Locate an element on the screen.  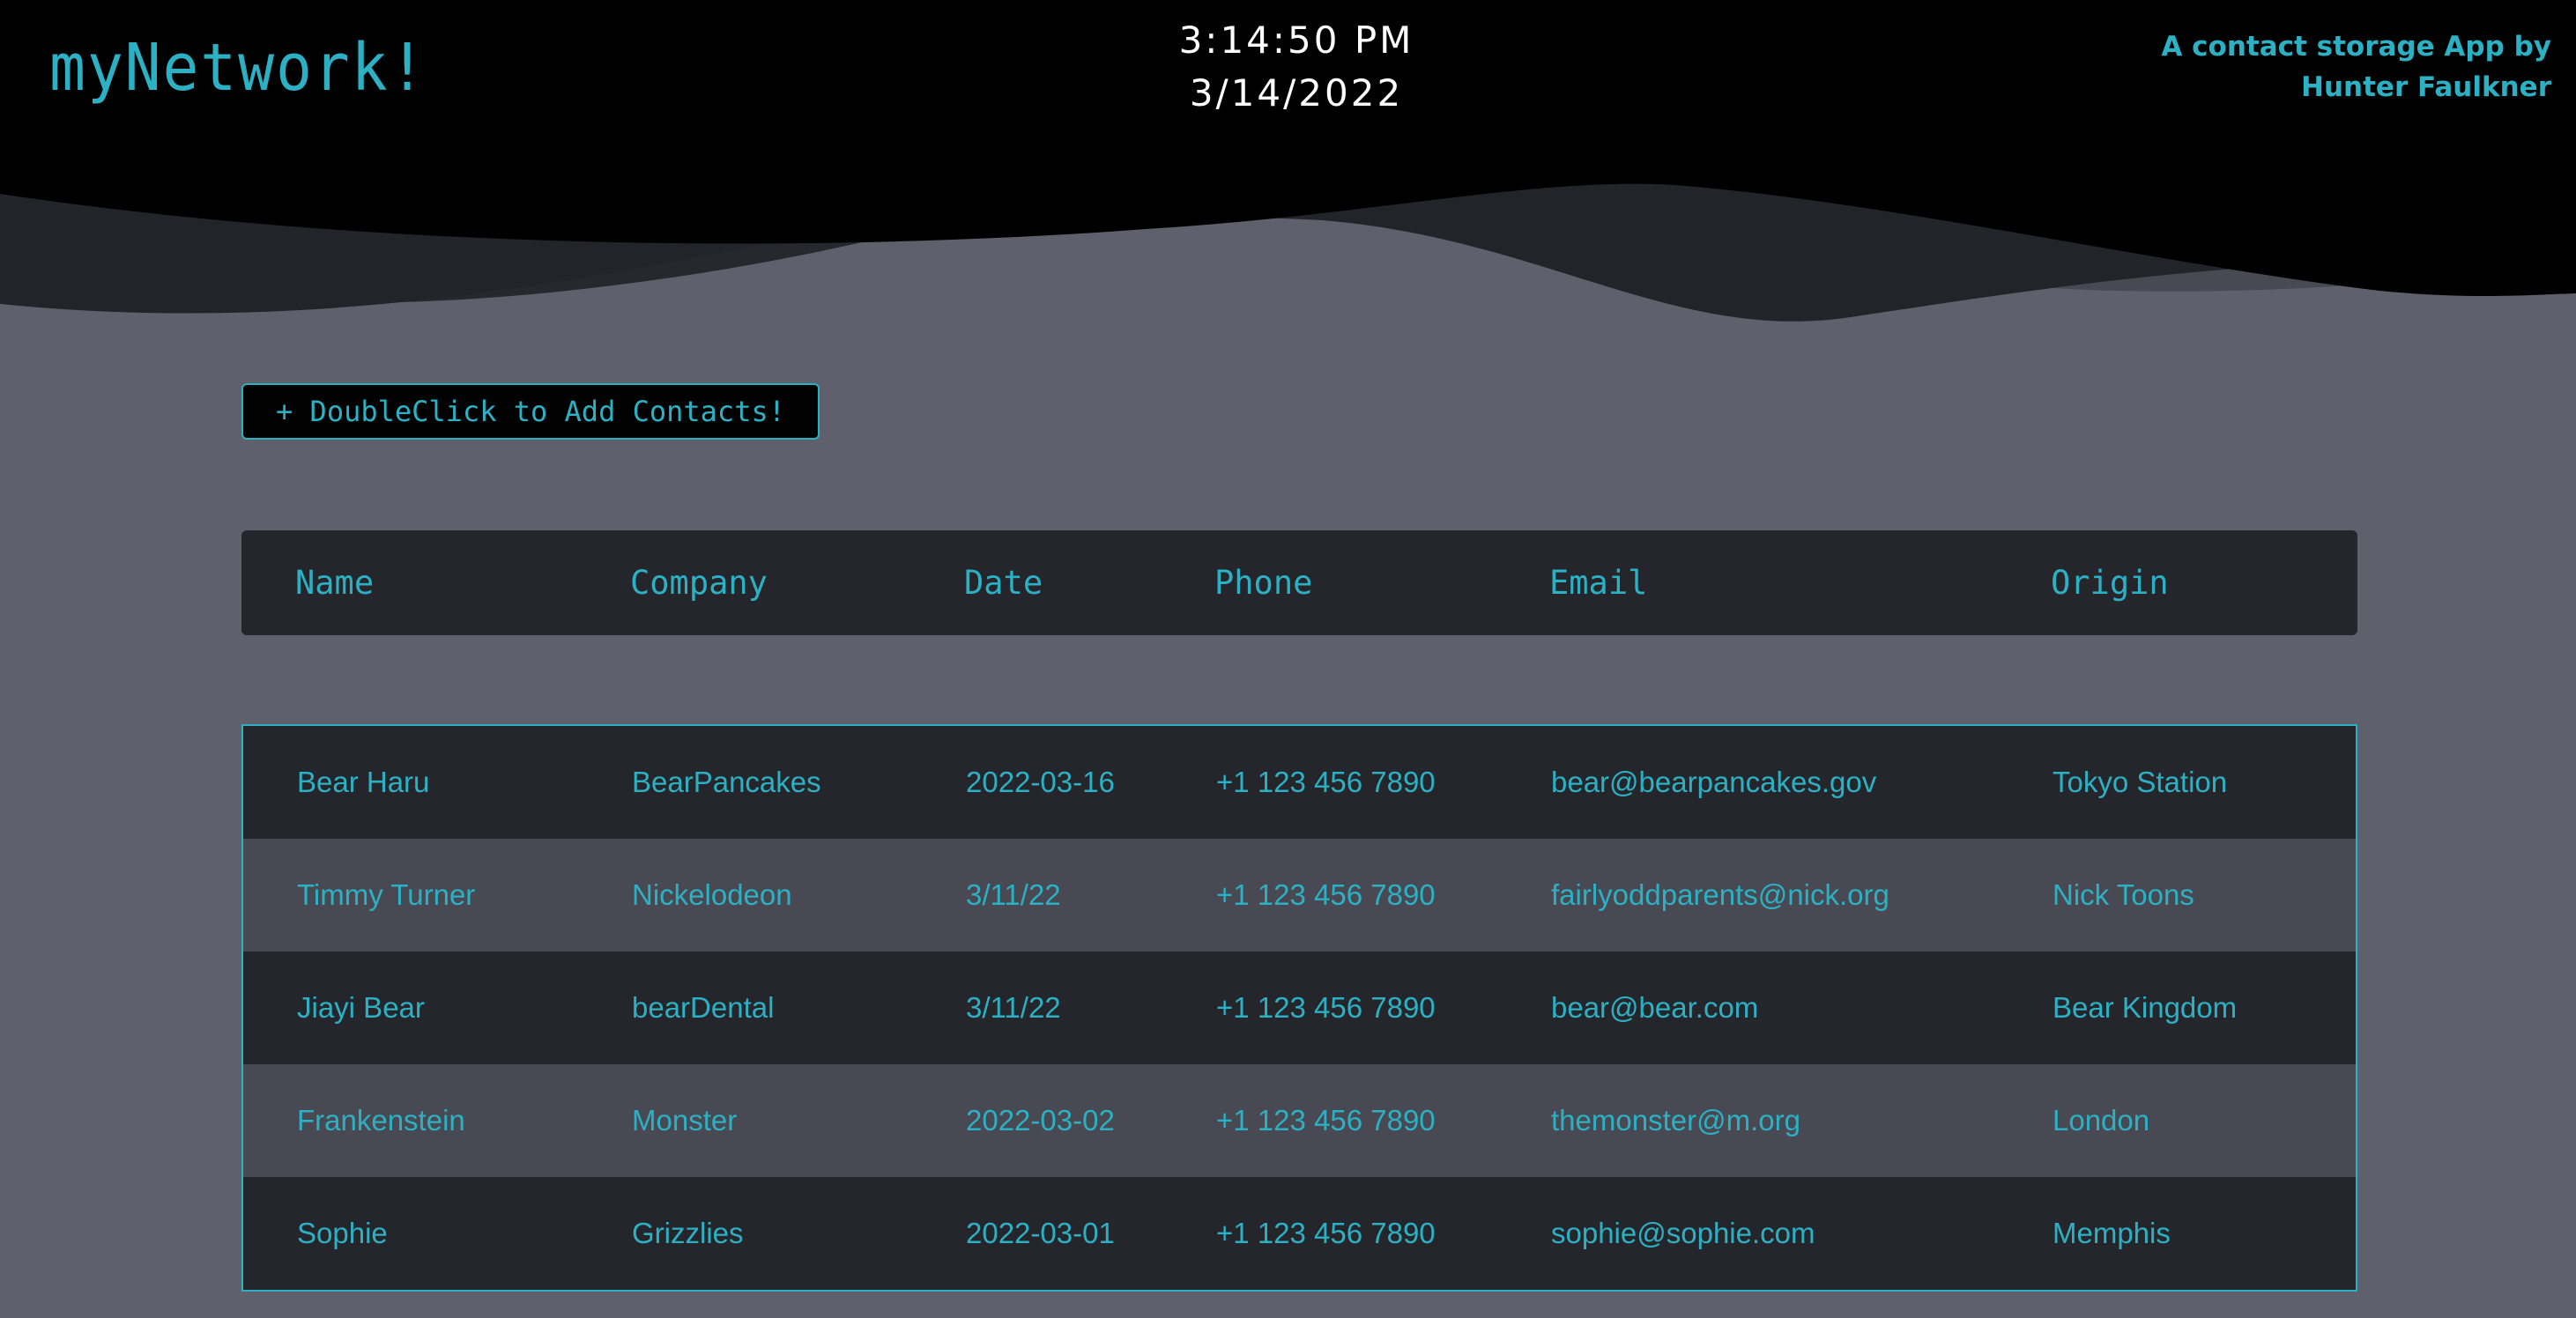
cell-name: Timmy Turner is located at coordinates (386, 894).